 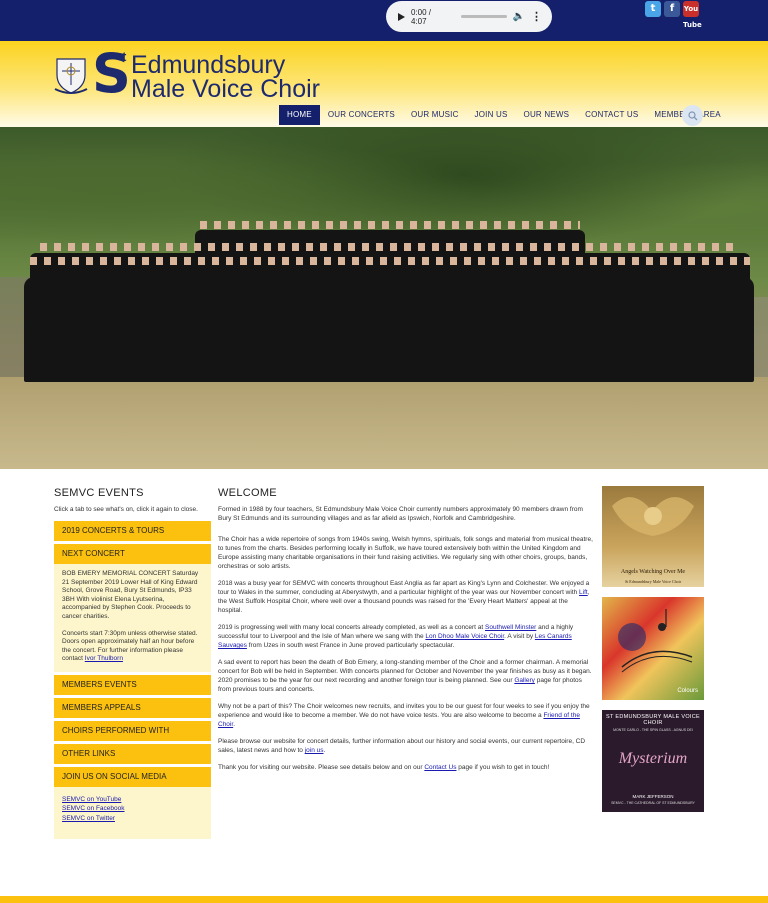 I want to click on social-icons: t f You Tube, so click(x=673, y=15).